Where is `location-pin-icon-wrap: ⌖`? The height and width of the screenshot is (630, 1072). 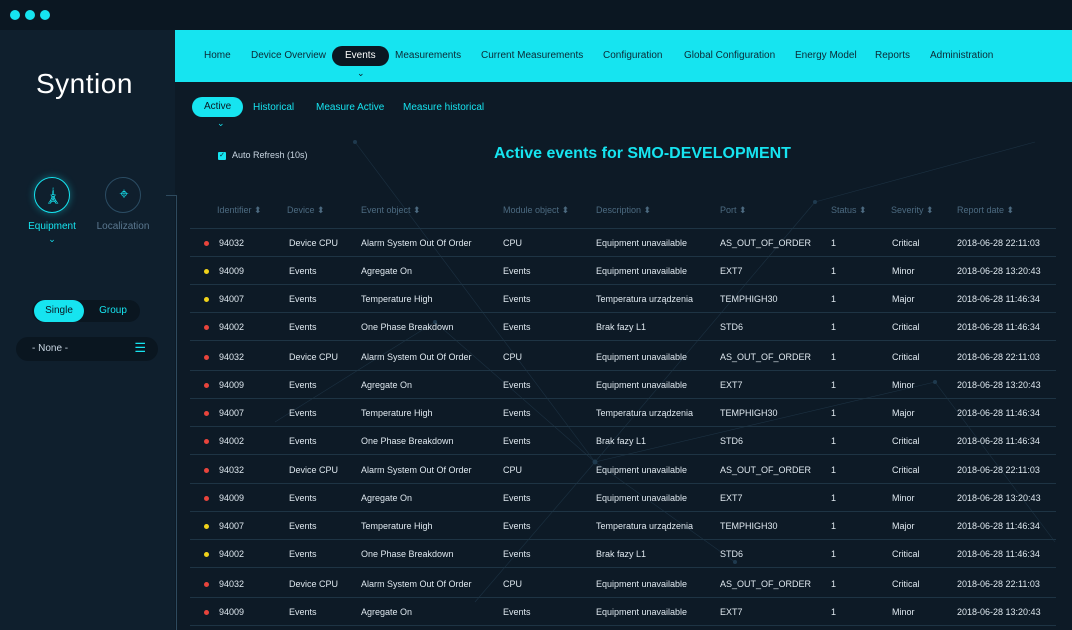
location-pin-icon-wrap: ⌖ is located at coordinates (123, 195).